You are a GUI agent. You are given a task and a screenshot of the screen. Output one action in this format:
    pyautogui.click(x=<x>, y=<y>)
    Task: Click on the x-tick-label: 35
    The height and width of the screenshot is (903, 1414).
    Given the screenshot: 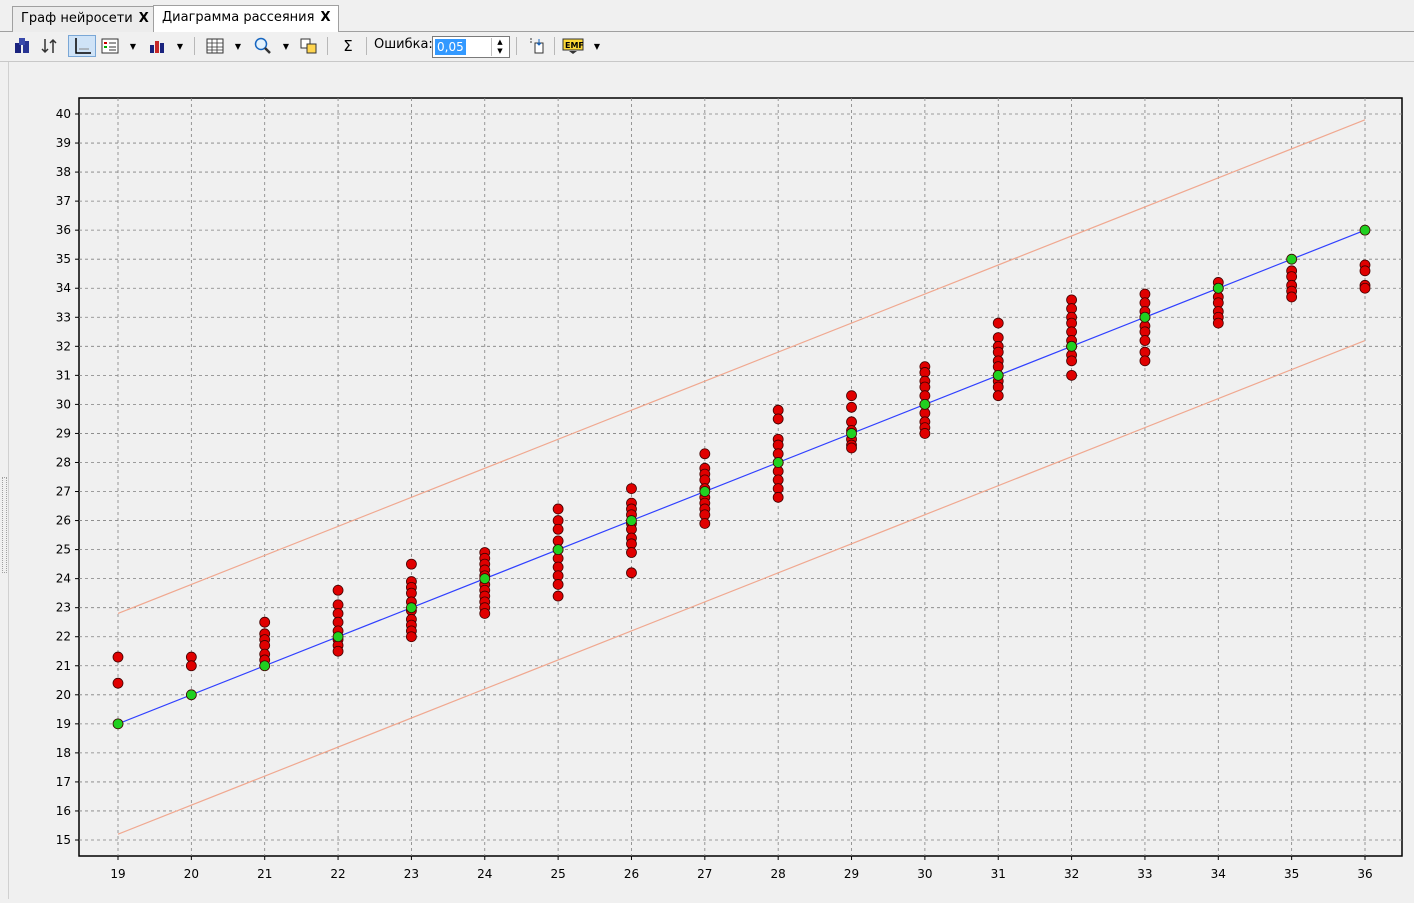 What is the action you would take?
    pyautogui.click(x=1291, y=874)
    